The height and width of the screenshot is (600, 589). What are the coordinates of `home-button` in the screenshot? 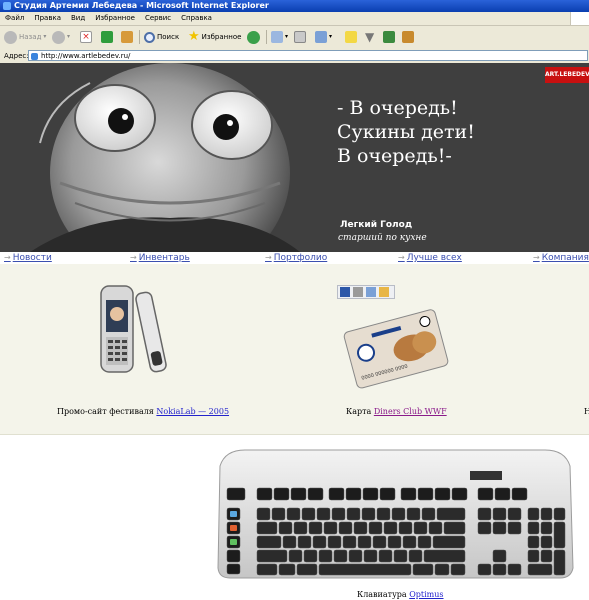 It's located at (127, 37).